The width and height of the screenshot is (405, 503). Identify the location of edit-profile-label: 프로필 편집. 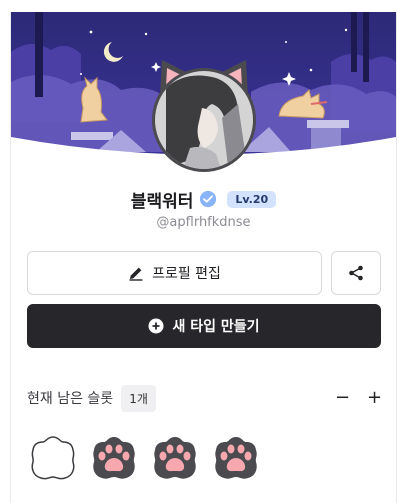
(186, 274).